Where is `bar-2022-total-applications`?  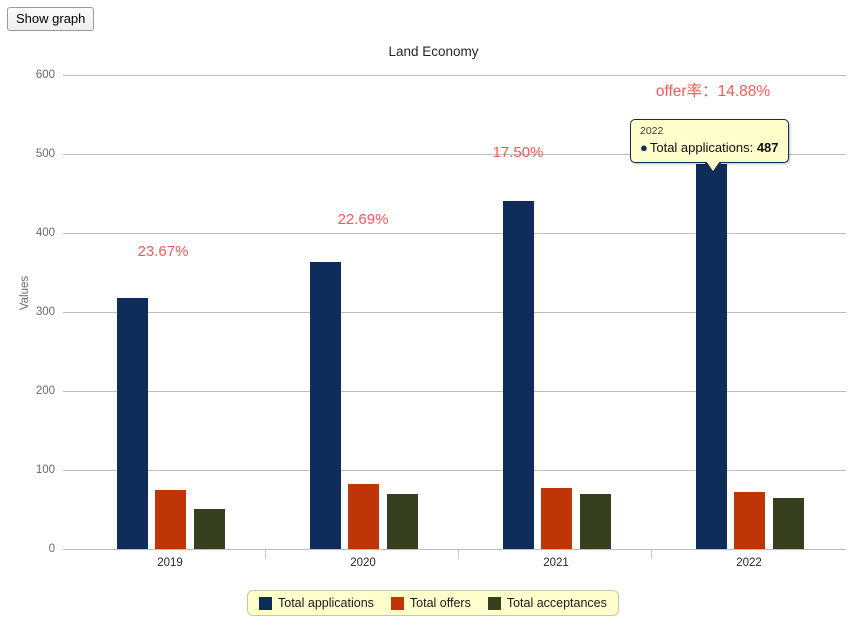
bar-2022-total-applications is located at coordinates (711, 356).